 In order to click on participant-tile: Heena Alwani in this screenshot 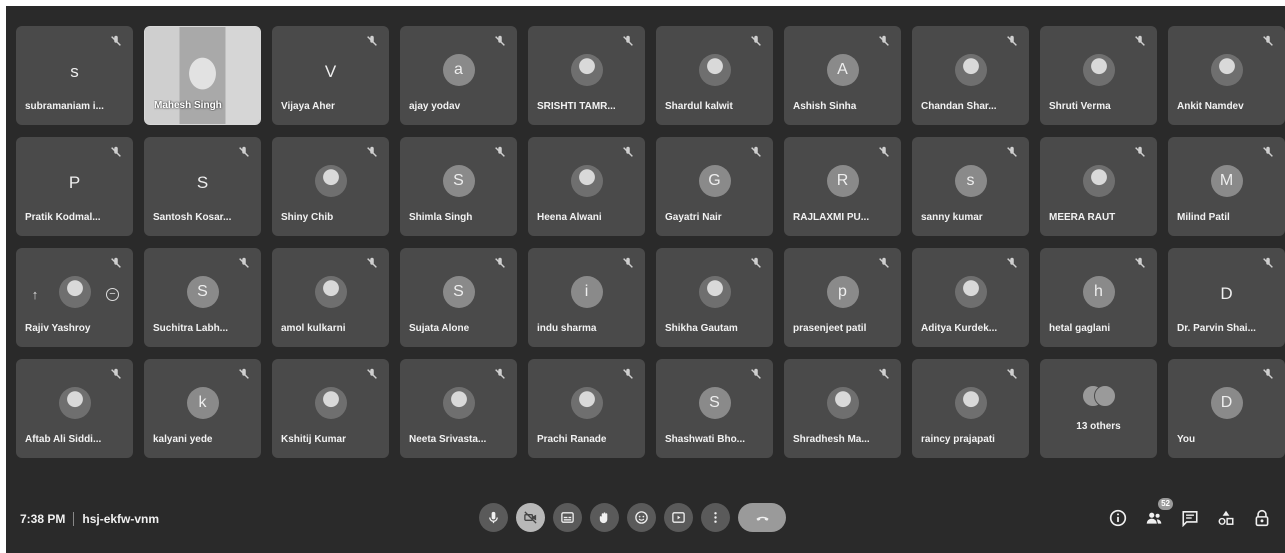, I will do `click(586, 186)`.